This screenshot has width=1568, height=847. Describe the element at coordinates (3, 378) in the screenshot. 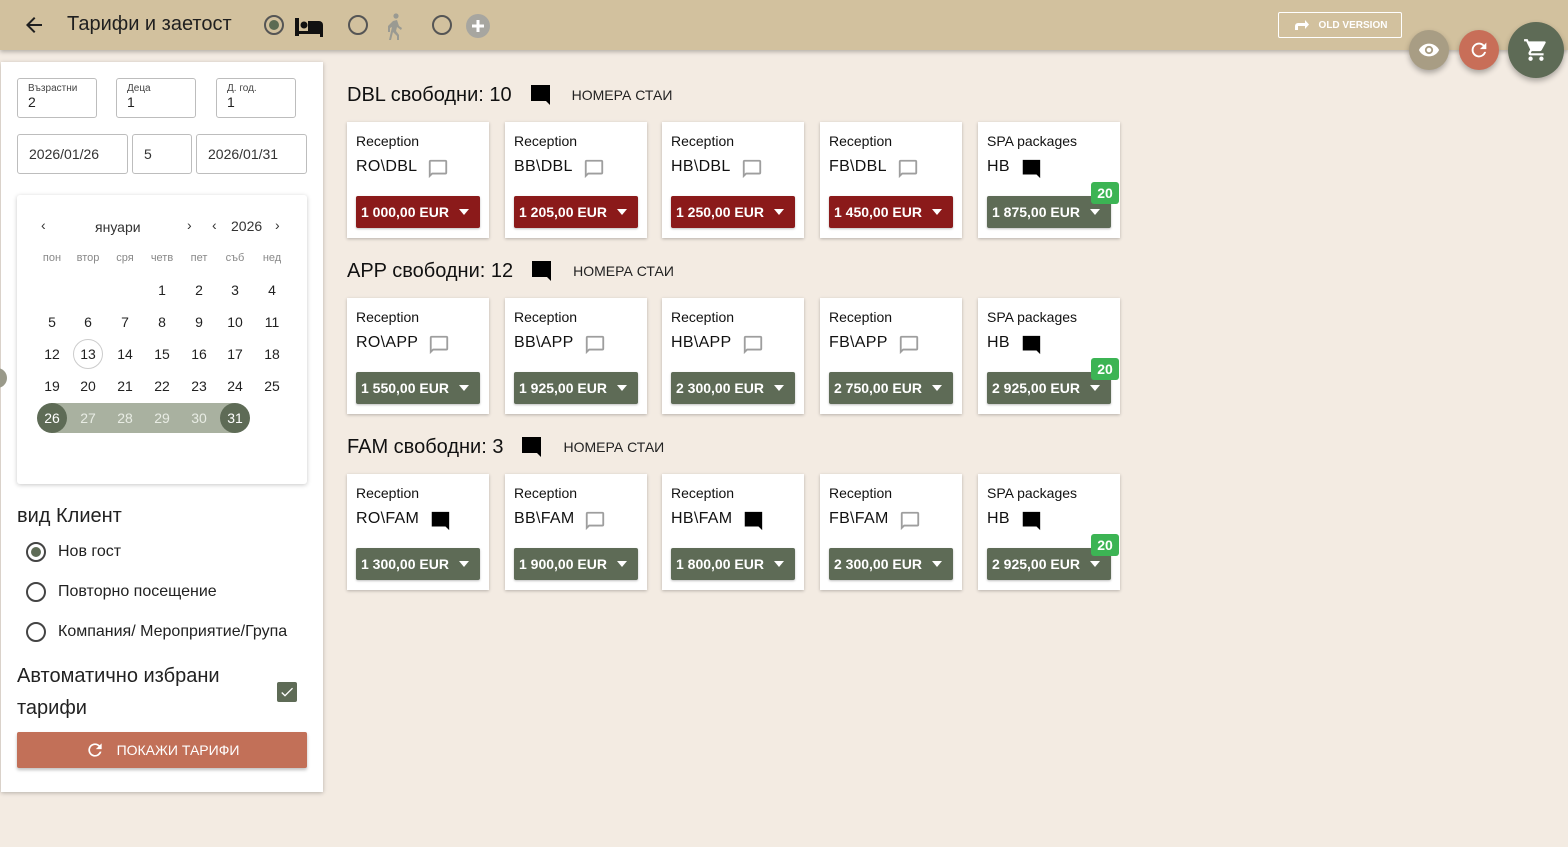

I see `side-drawer-handle` at that location.